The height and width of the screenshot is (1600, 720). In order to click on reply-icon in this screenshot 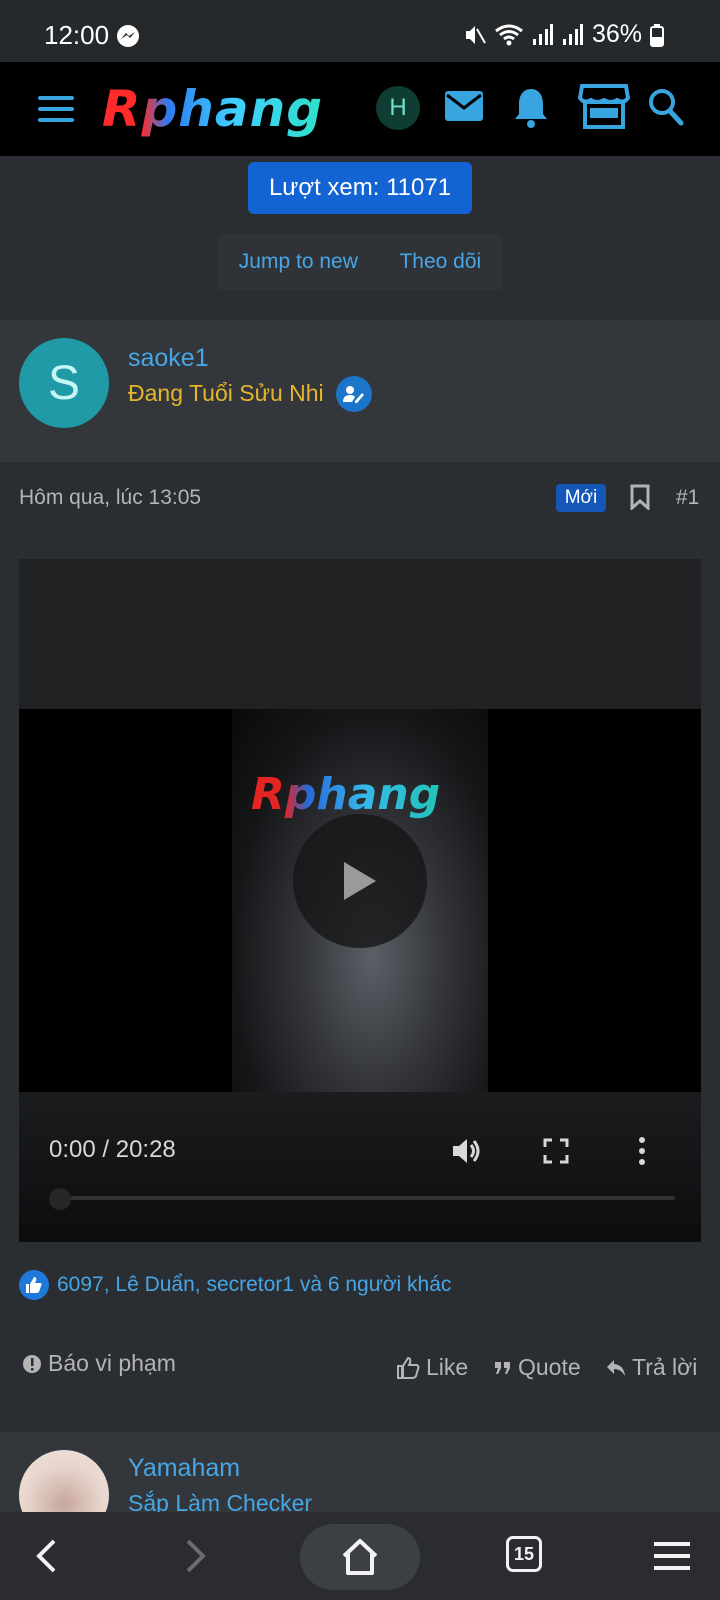, I will do `click(616, 1367)`.